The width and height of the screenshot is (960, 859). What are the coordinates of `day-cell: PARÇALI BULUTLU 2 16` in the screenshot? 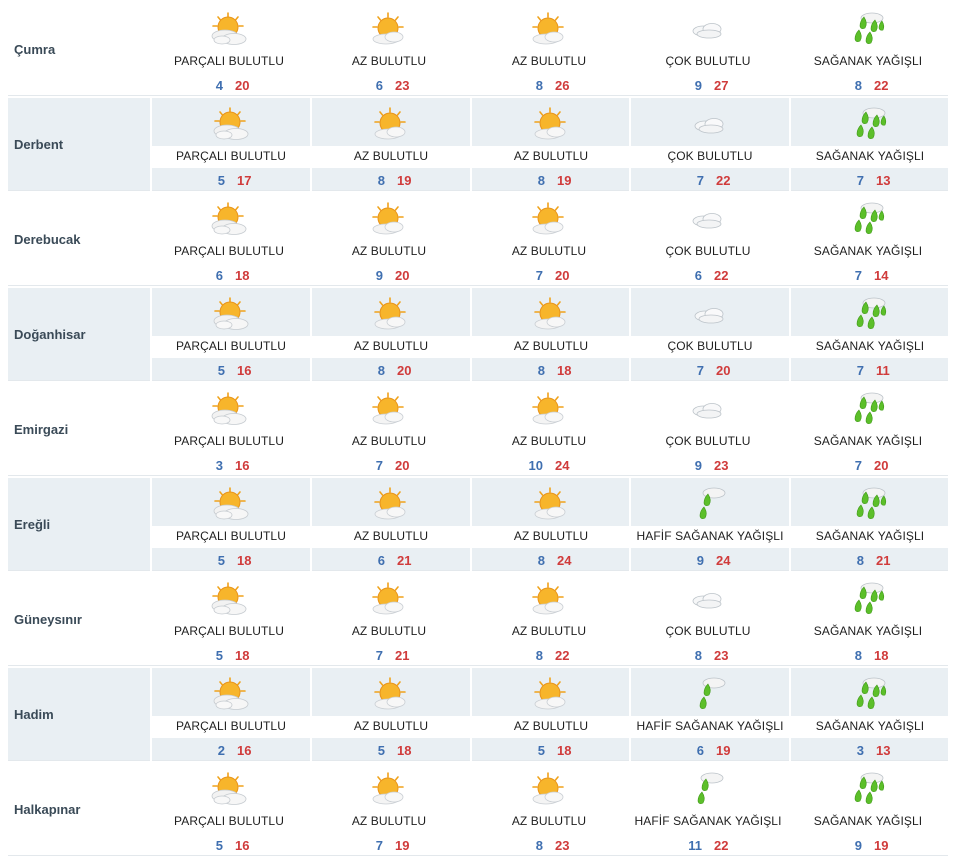 It's located at (230, 714).